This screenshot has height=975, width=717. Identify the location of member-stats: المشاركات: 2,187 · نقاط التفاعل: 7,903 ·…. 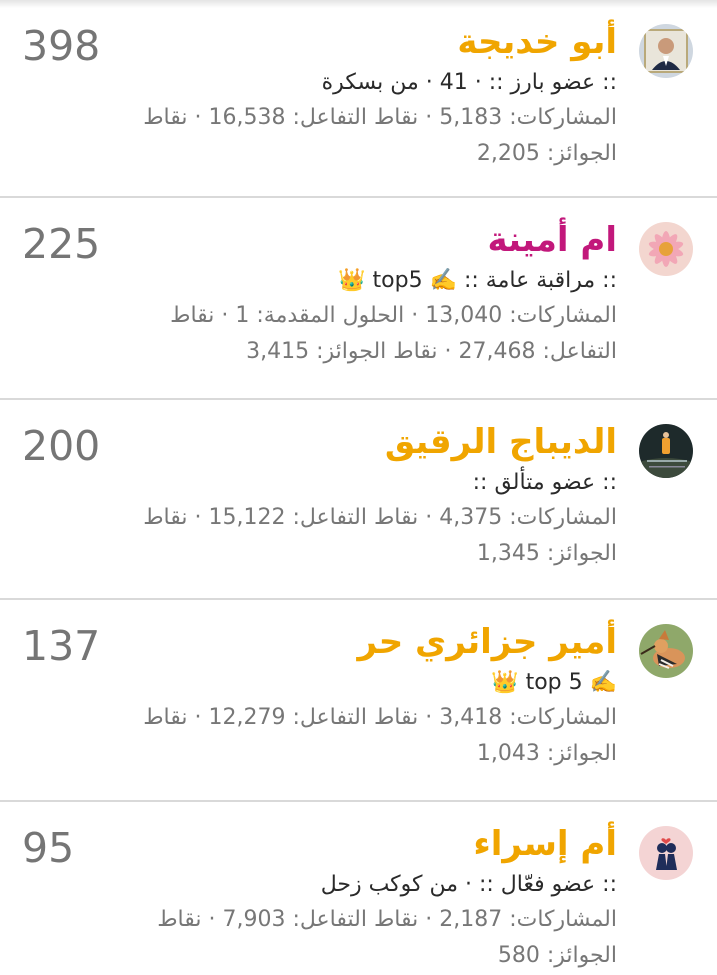
(387, 937).